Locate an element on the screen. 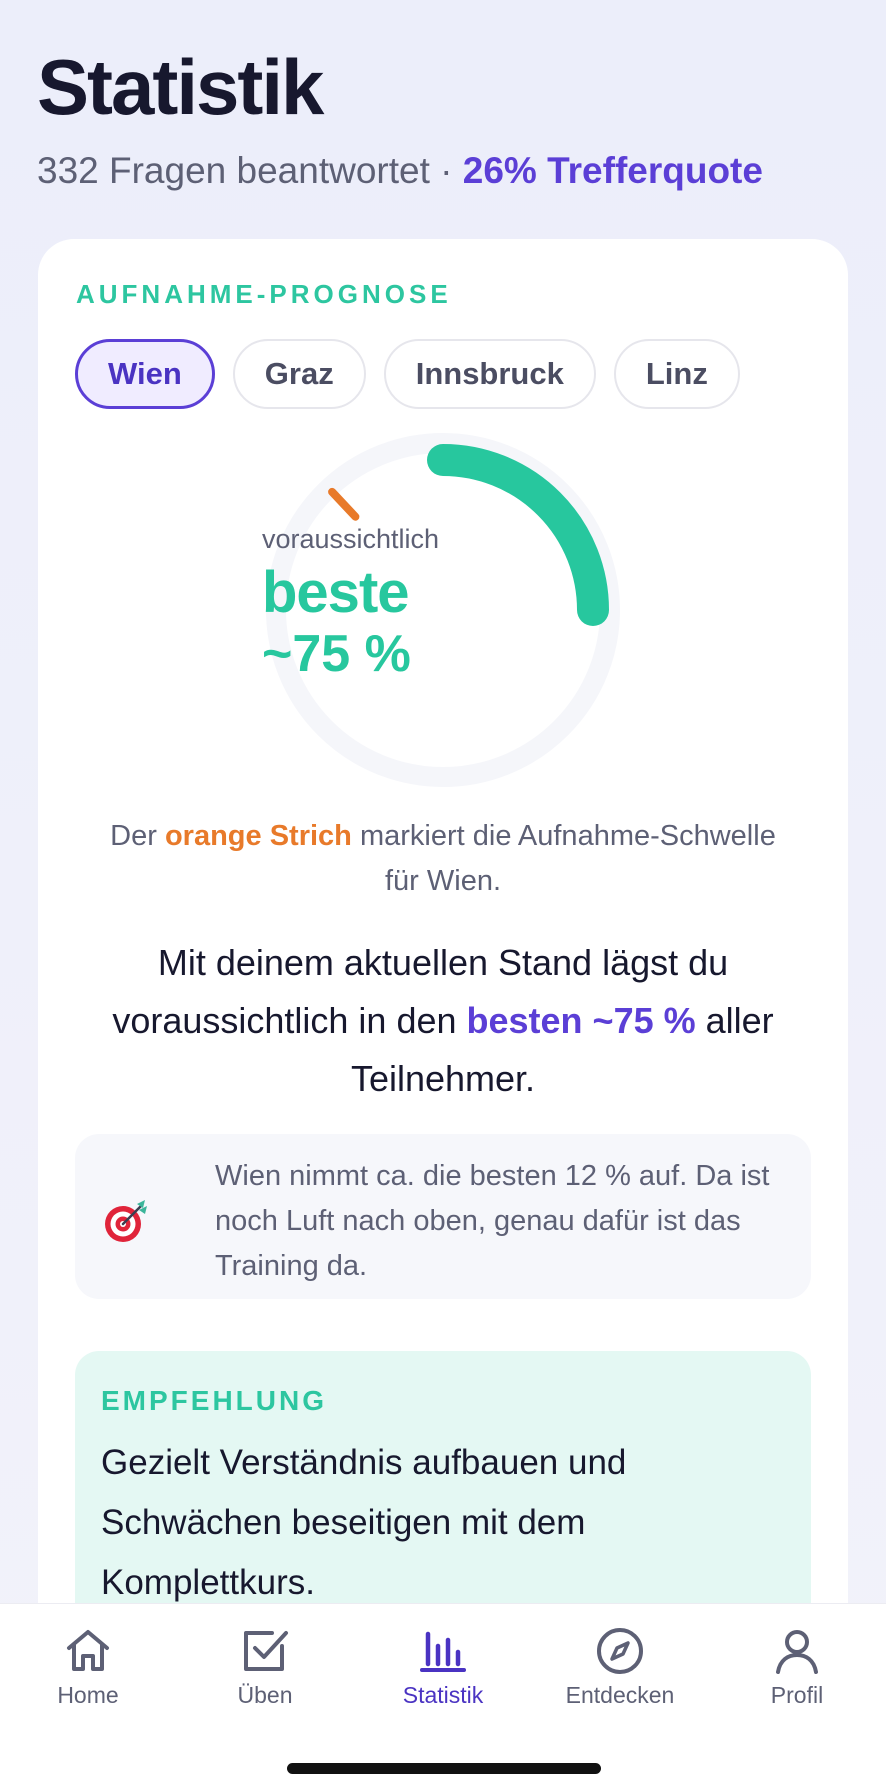 This screenshot has width=886, height=1790. bottom-tab-bar: Home Üben Statistik Entdecken Profil is located at coordinates (443, 1696).